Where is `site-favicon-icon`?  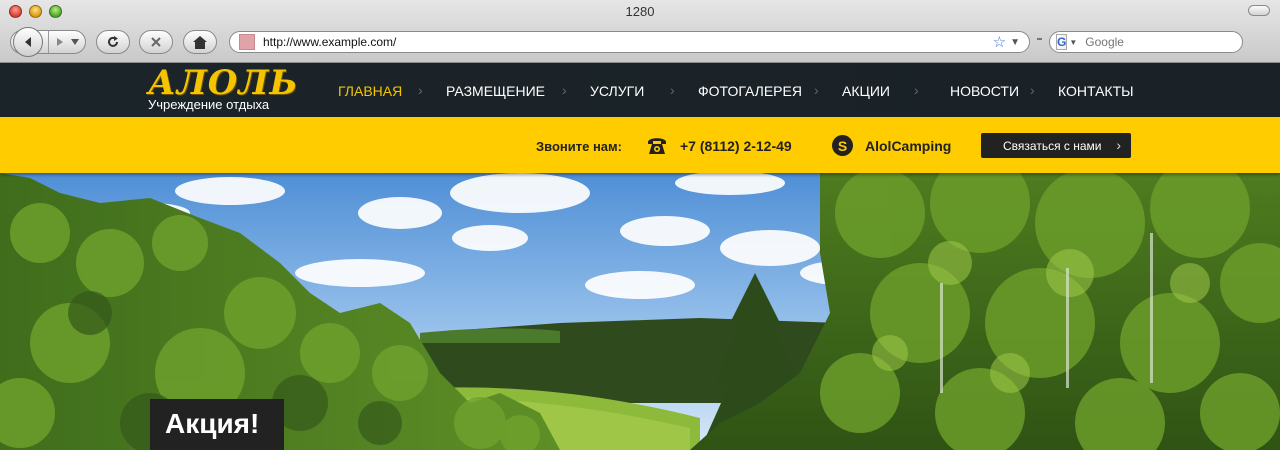 site-favicon-icon is located at coordinates (247, 42).